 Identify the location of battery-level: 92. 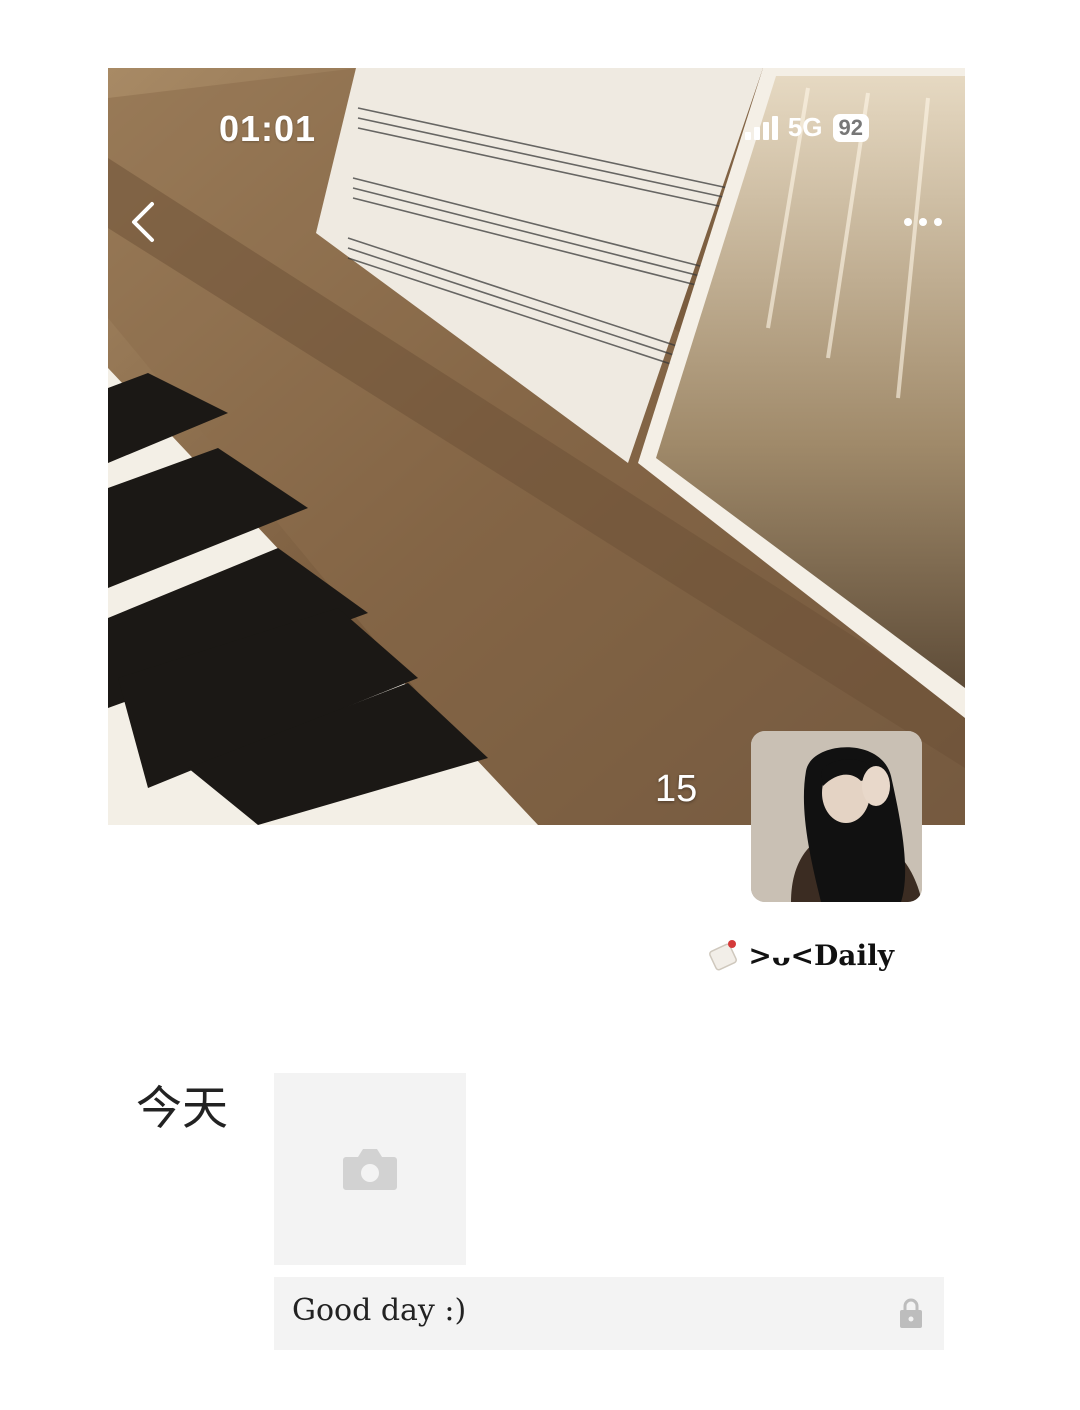
(850, 127).